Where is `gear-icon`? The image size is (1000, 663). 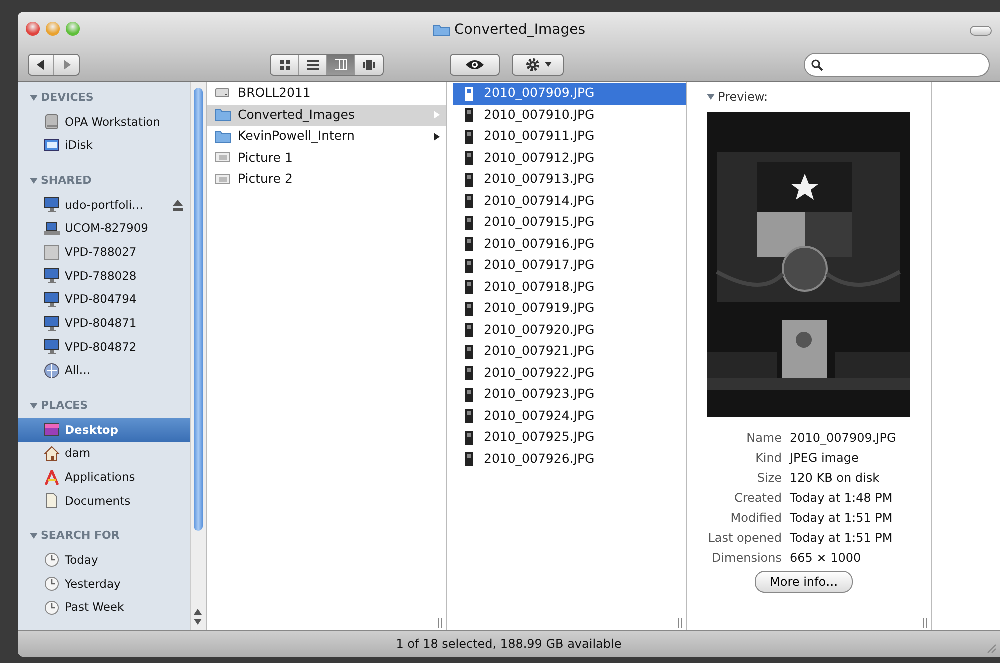 gear-icon is located at coordinates (532, 64).